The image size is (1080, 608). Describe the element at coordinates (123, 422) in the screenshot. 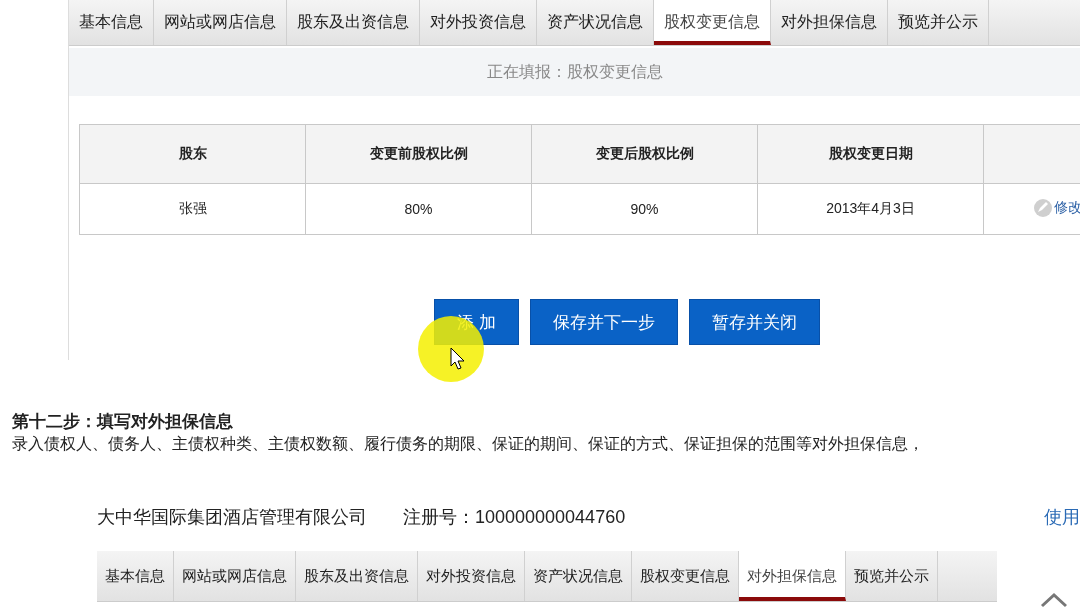

I see `step-title: 第十二步：填写对外担保信息` at that location.